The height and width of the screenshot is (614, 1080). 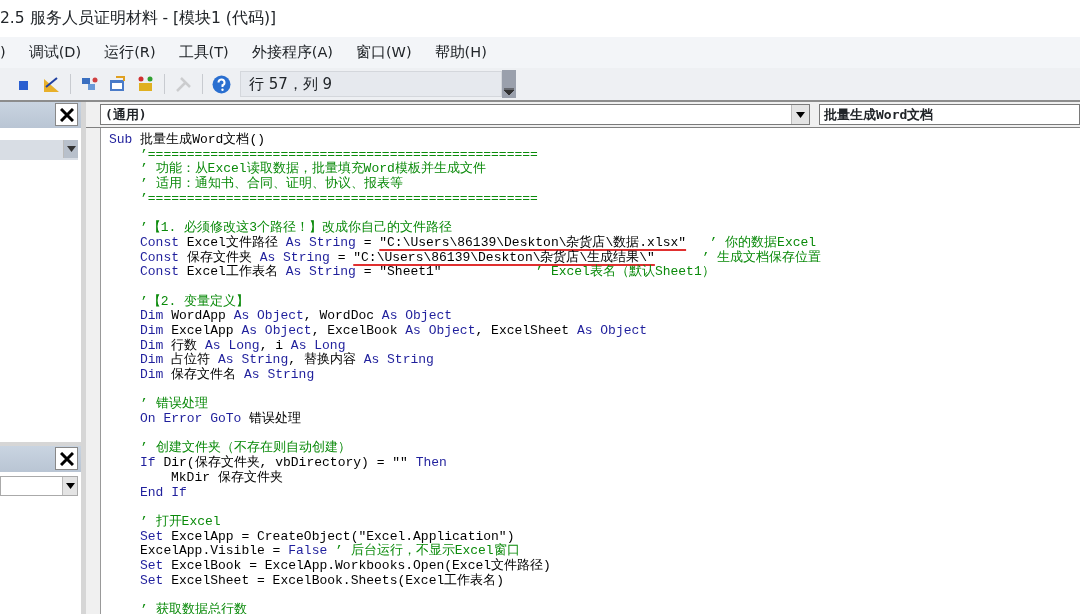 I want to click on procedure-dropdown: 批量生成Word文档, so click(x=949, y=114).